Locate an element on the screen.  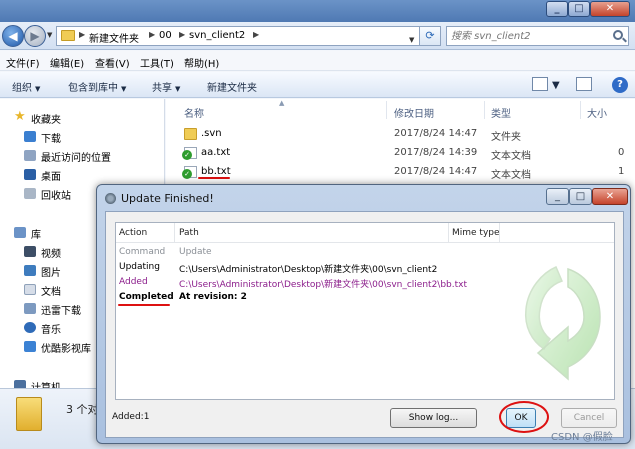
annotation-circle is located at coordinates (524, 417).